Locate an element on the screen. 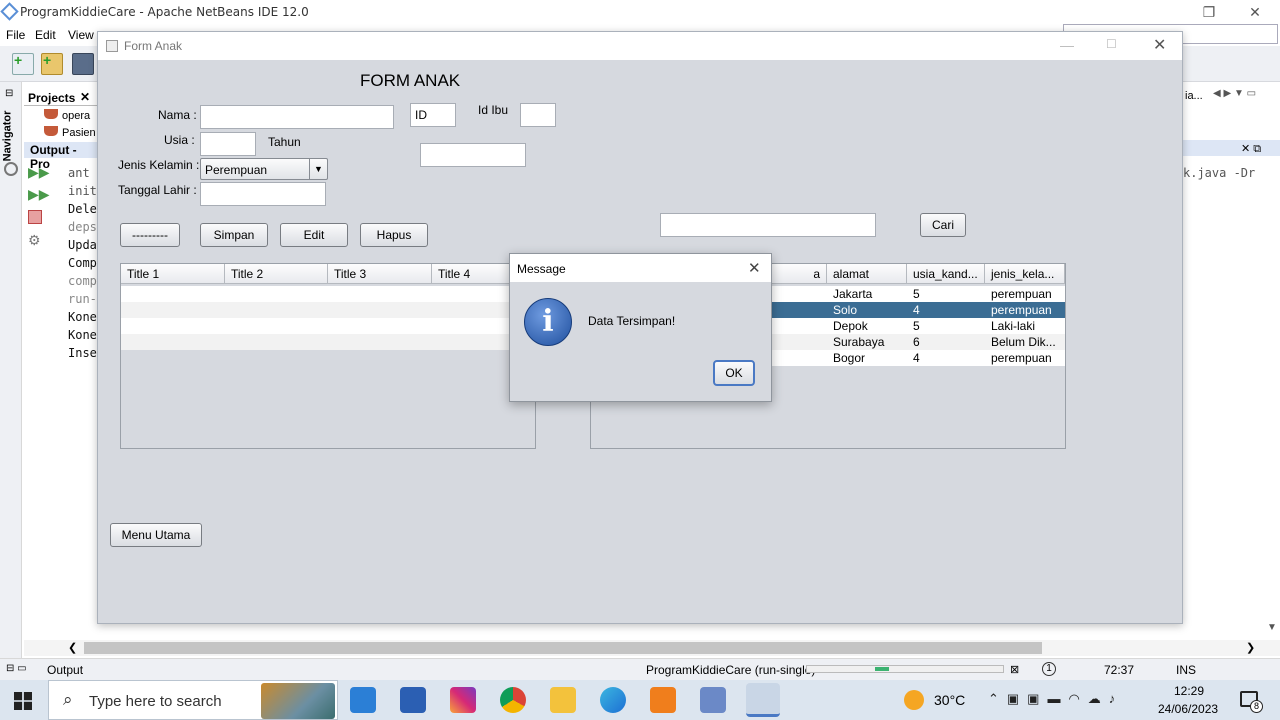 This screenshot has height=720, width=1280. ok-button: OK is located at coordinates (734, 373).